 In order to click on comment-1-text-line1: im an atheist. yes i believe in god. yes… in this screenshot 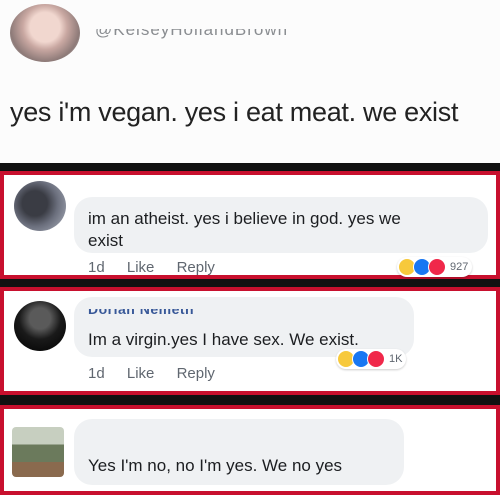, I will do `click(244, 218)`.